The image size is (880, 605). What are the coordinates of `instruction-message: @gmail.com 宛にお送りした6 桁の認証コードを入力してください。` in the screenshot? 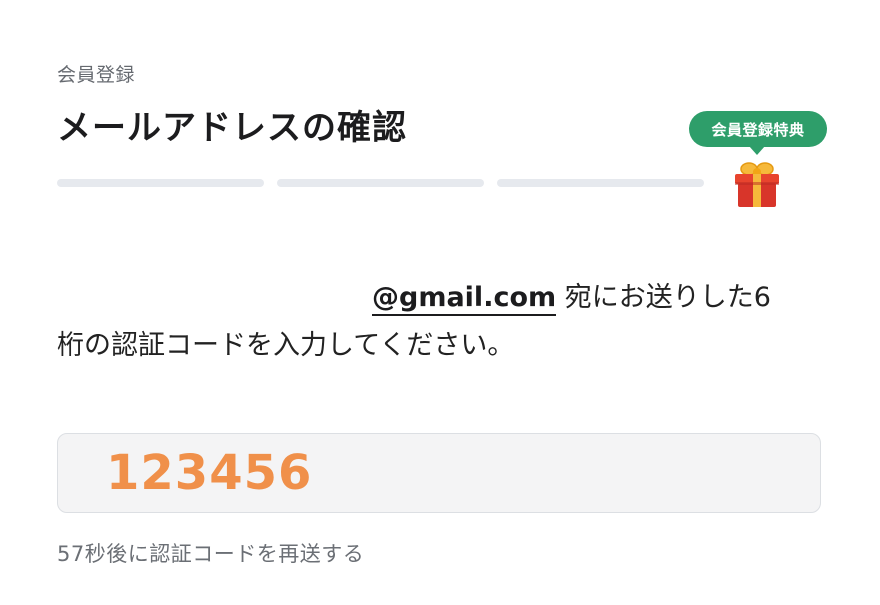 It's located at (447, 322).